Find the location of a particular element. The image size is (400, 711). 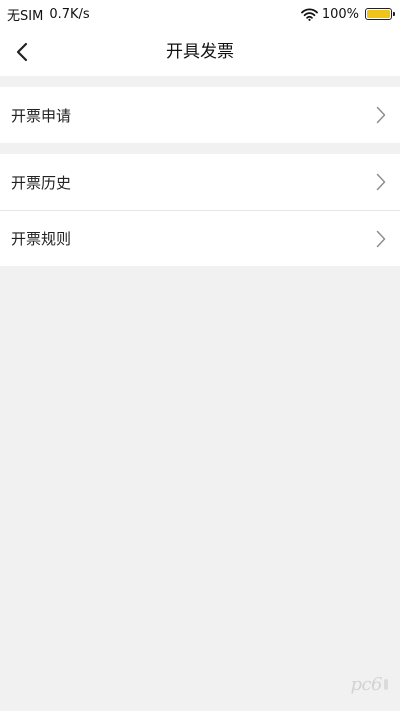

status-right: 100% is located at coordinates (347, 14).